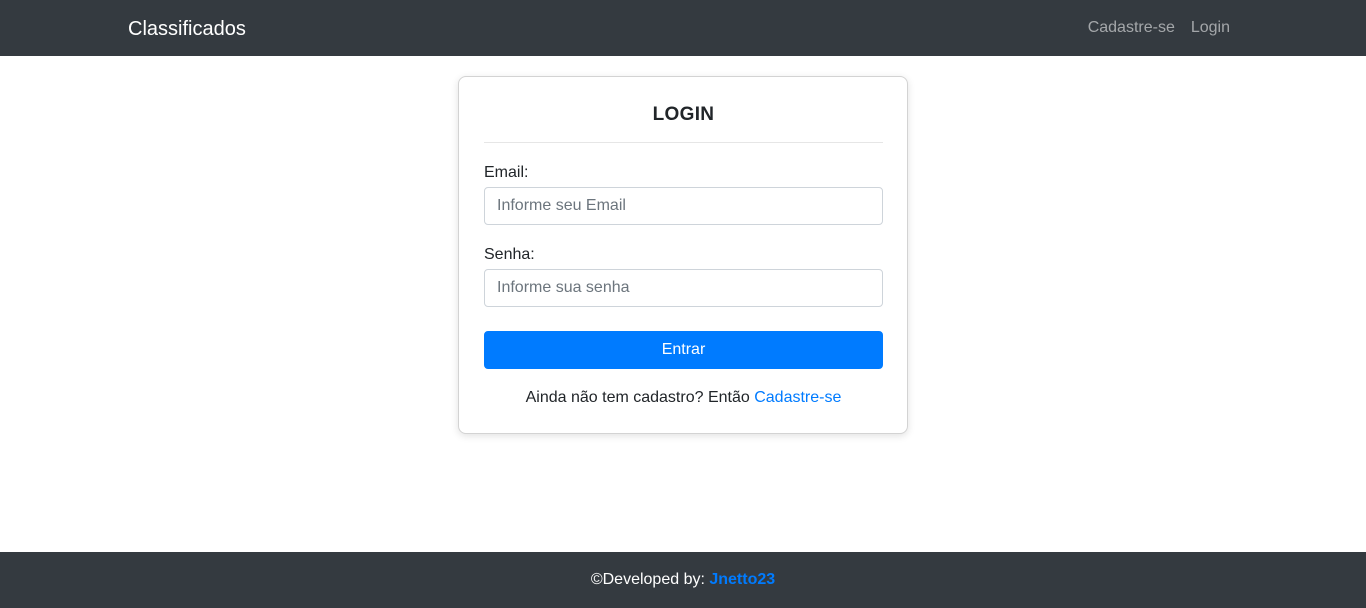  I want to click on email-label: Email:, so click(506, 172).